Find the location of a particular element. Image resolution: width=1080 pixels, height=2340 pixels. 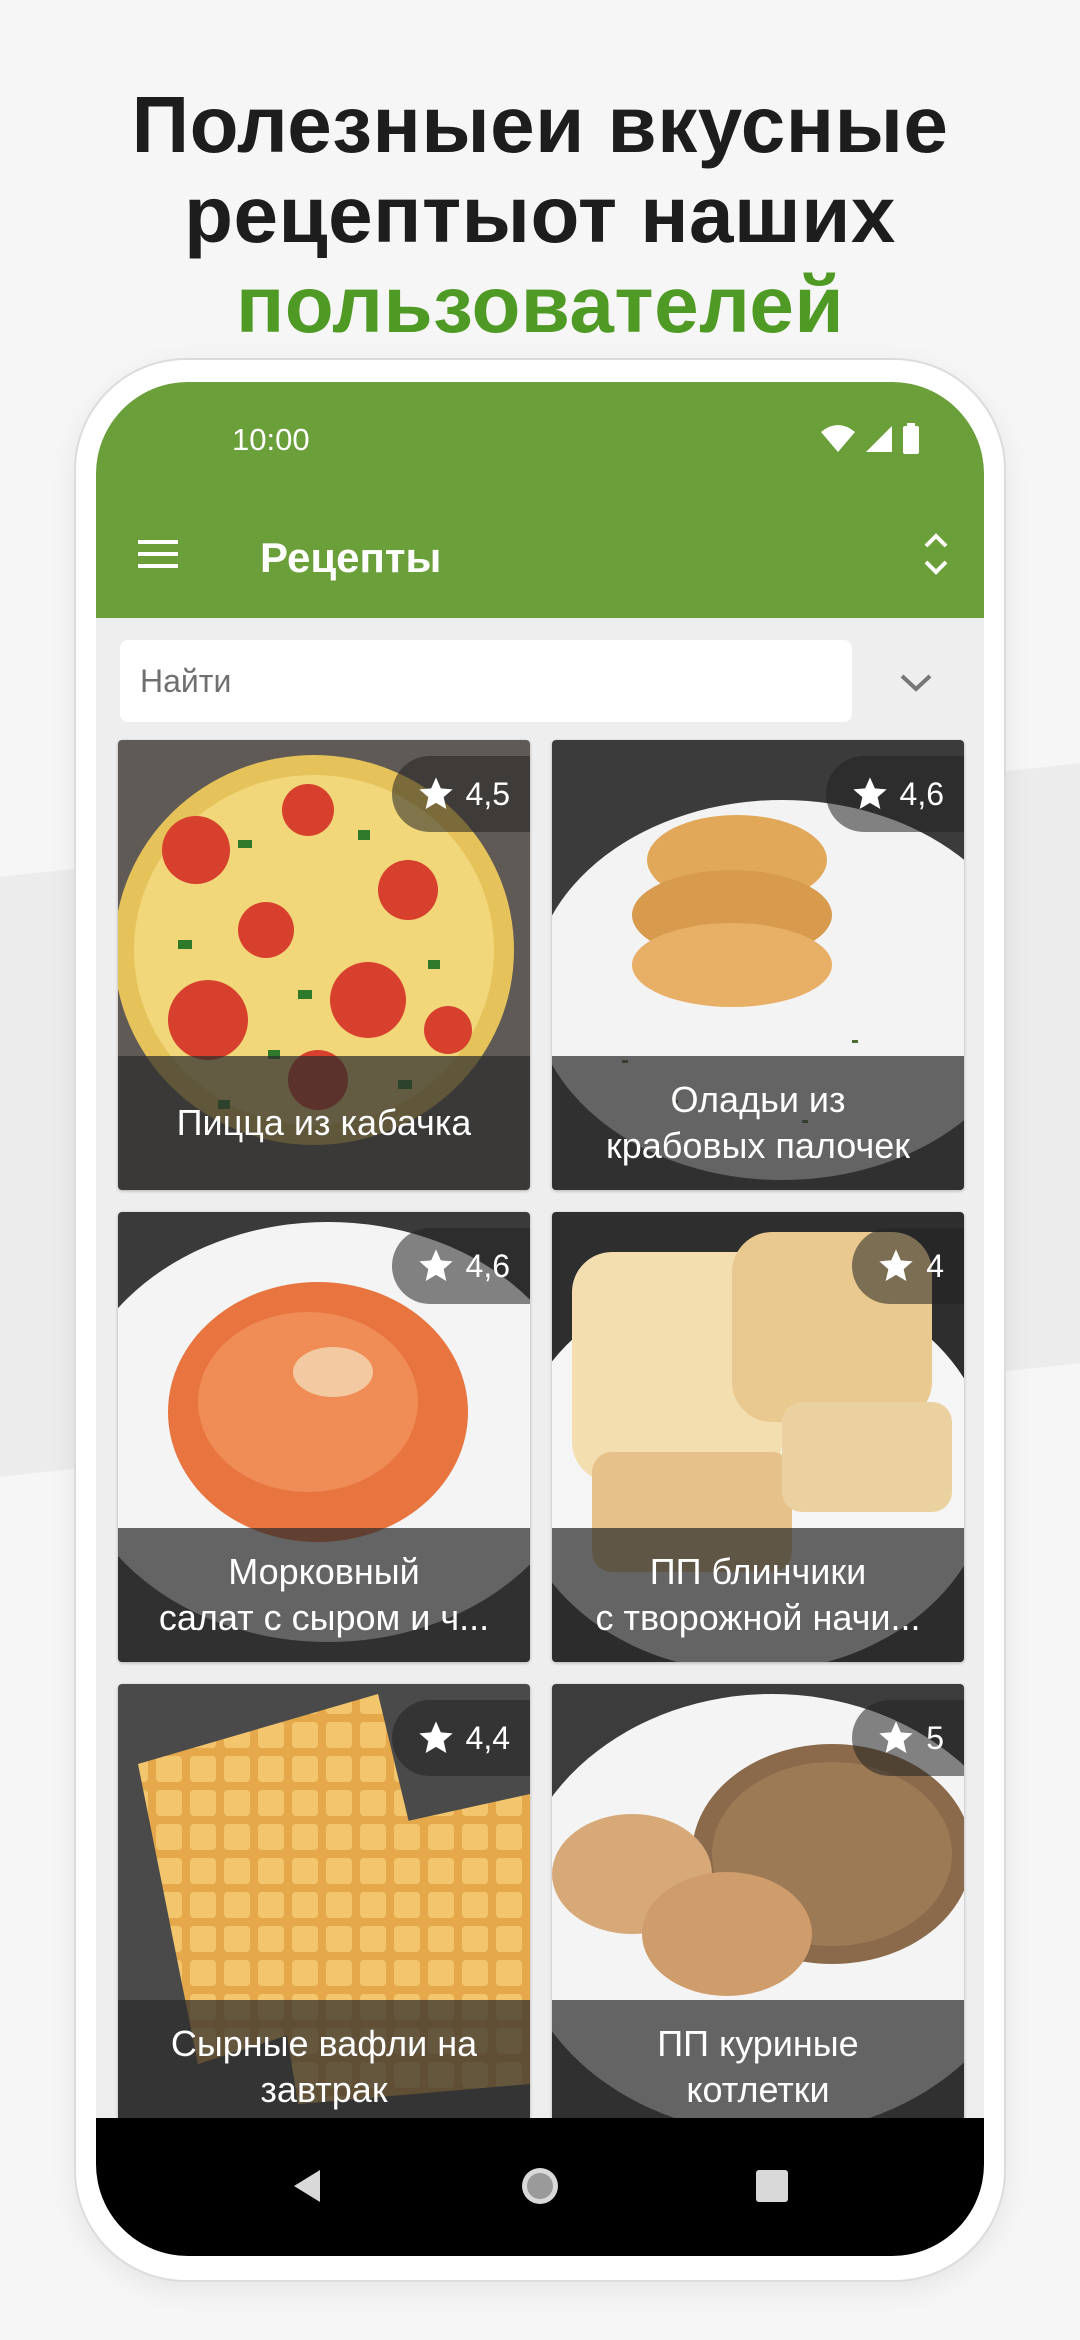

back-triangle-icon is located at coordinates (308, 2186).